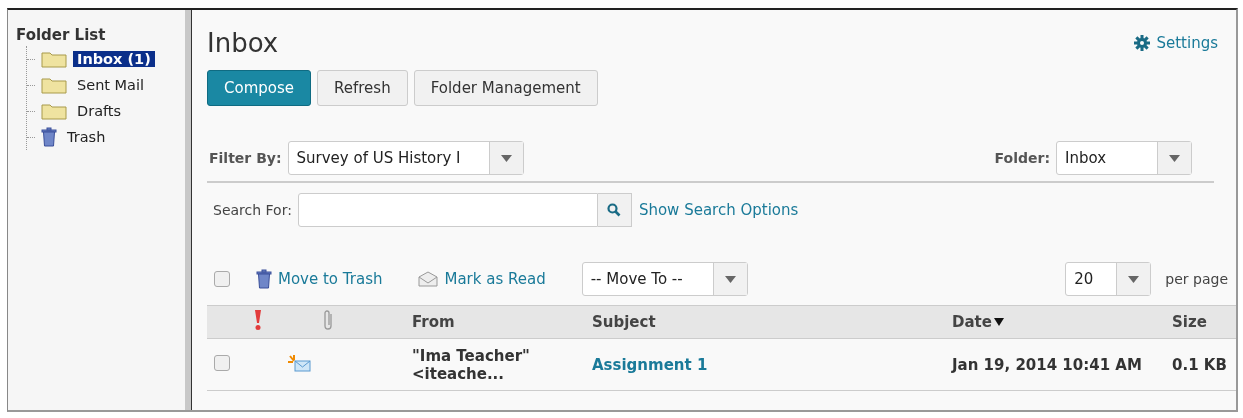  I want to click on page-size-dropdown: 20, so click(1108, 279).